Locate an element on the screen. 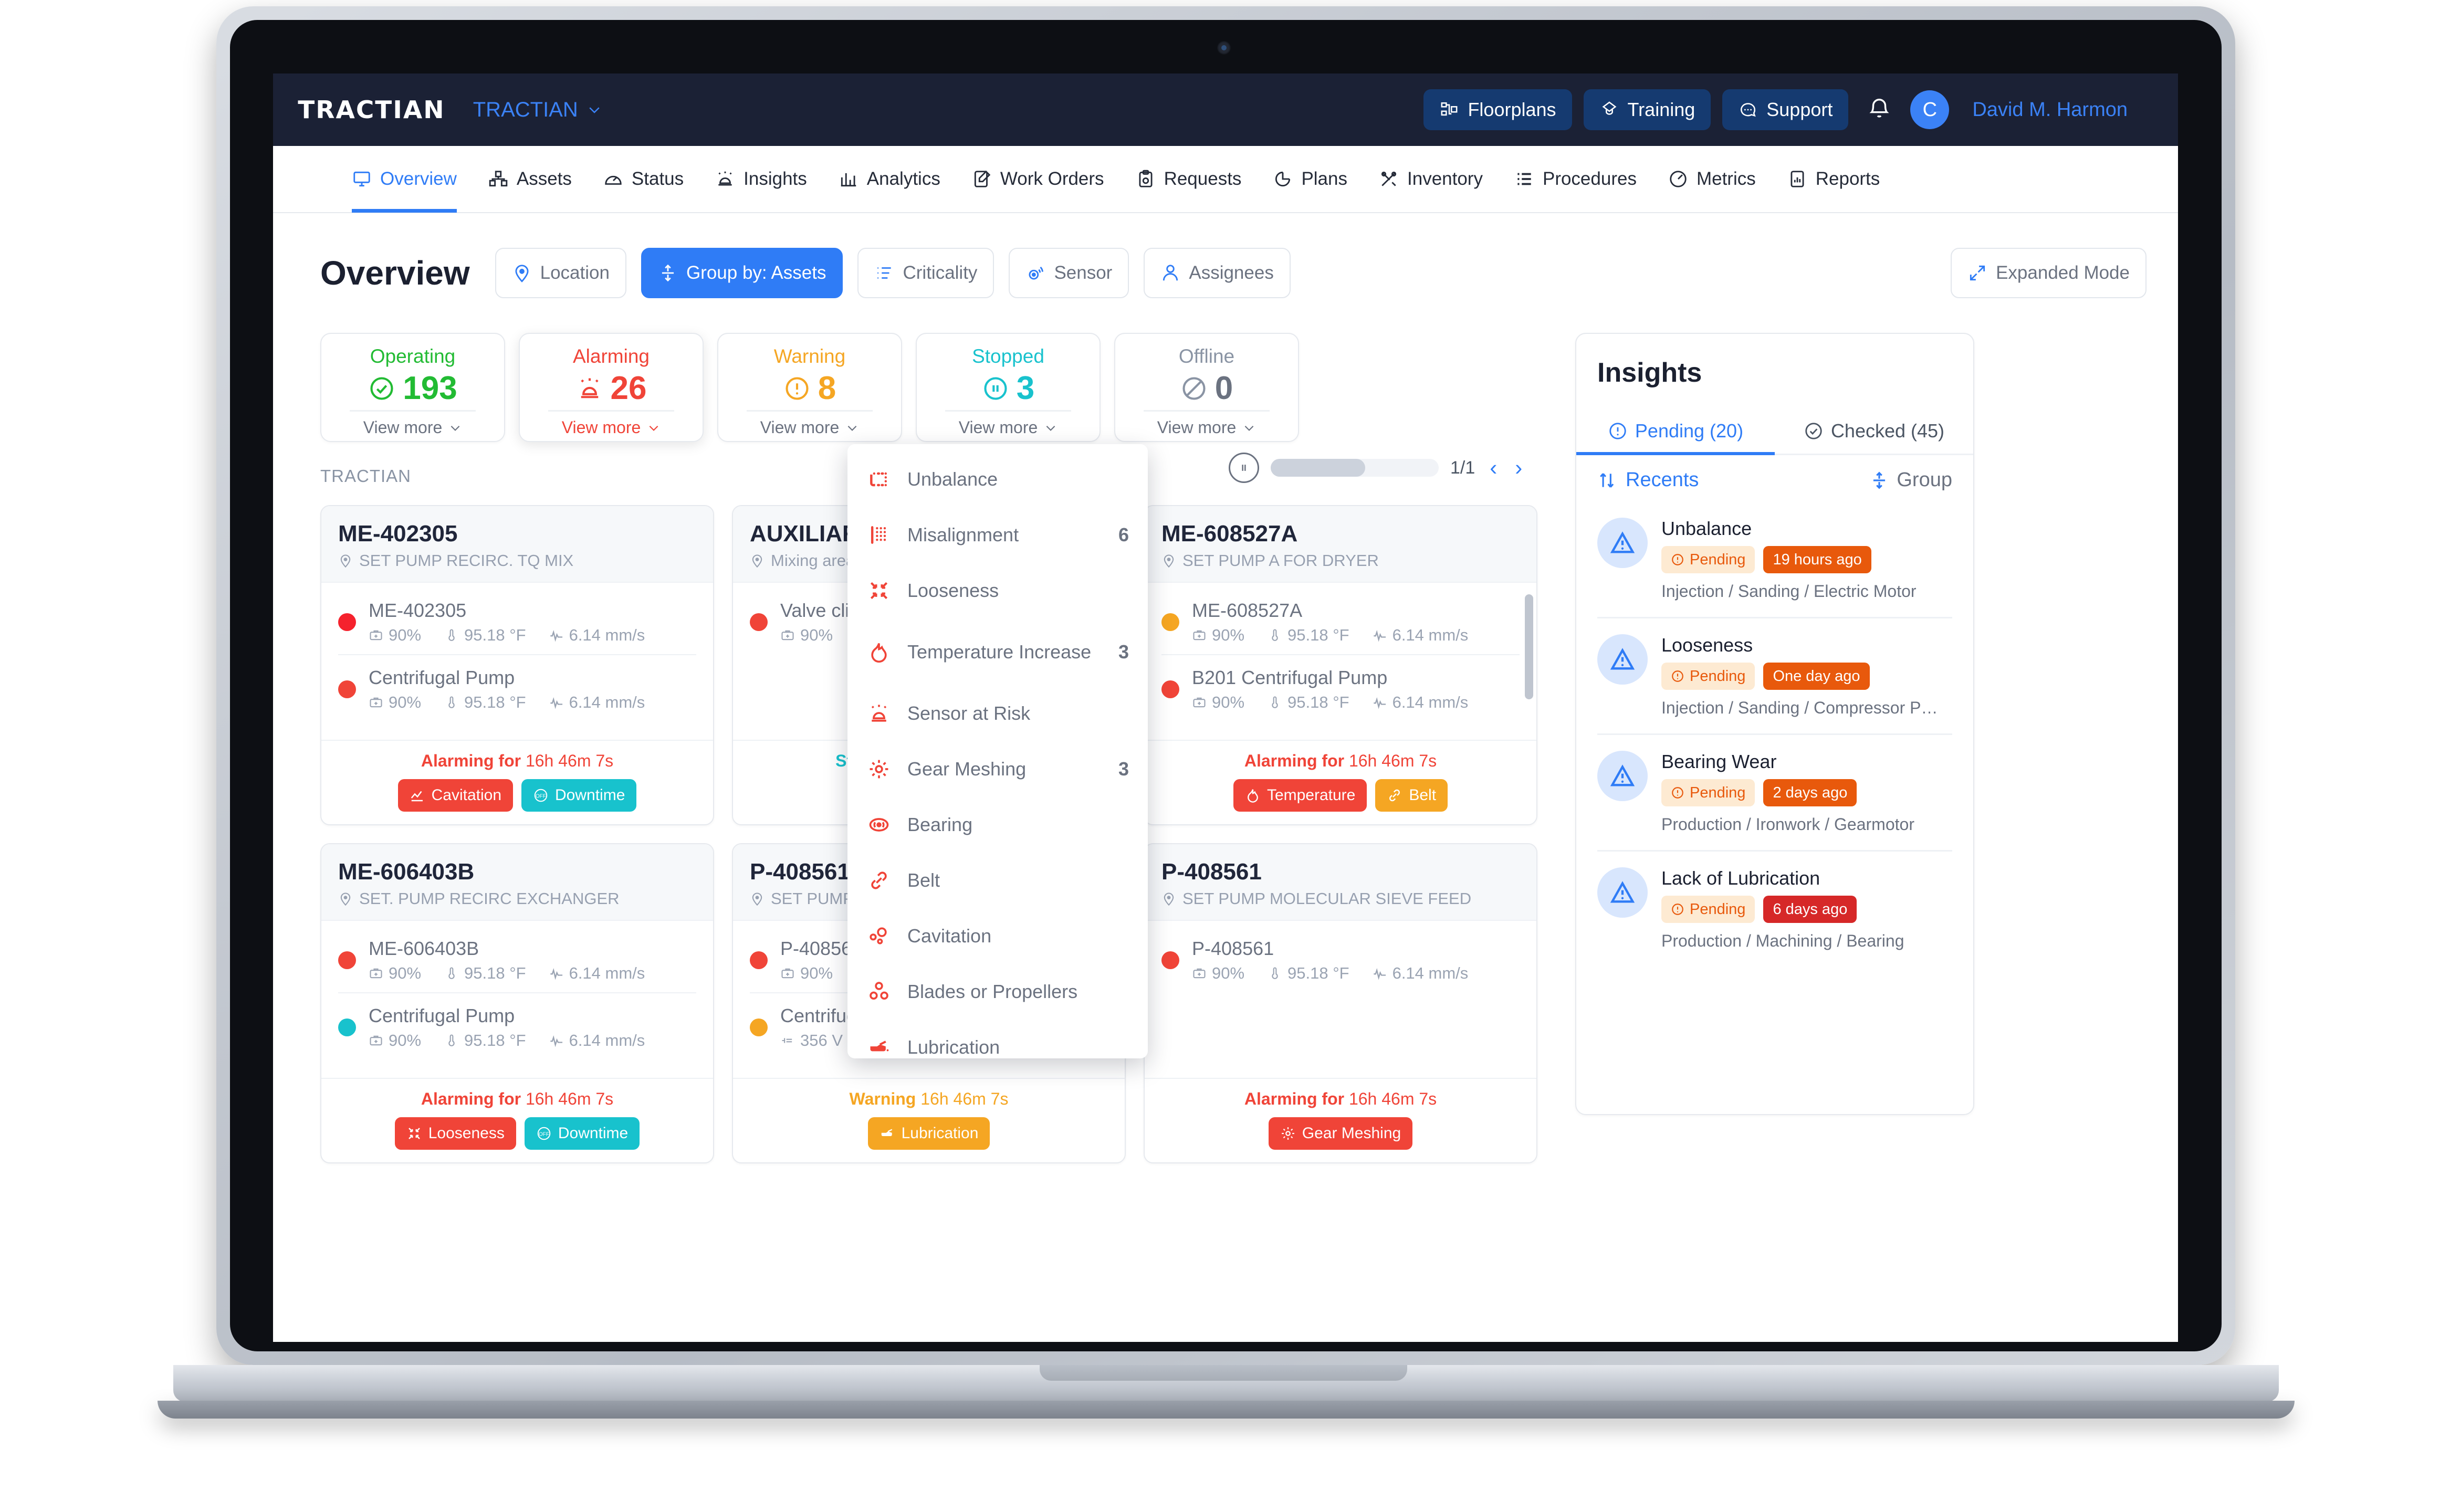 Image resolution: width=2450 pixels, height=1512 pixels. dropdown-item-unbalance: Unbalance is located at coordinates (997, 479).